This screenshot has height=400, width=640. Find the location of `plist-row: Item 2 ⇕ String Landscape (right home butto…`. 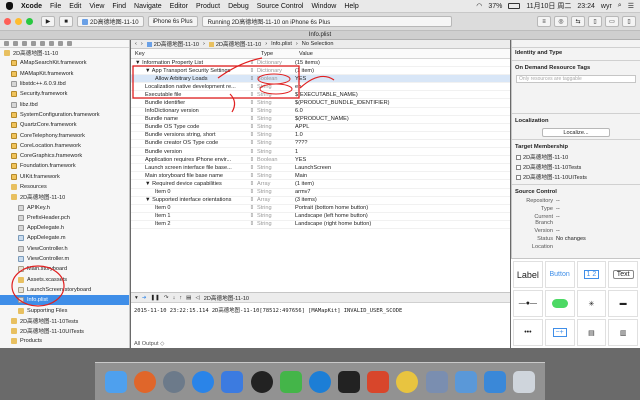

plist-row: Item 2 ⇕ String Landscape (right home butto… is located at coordinates (320, 225).